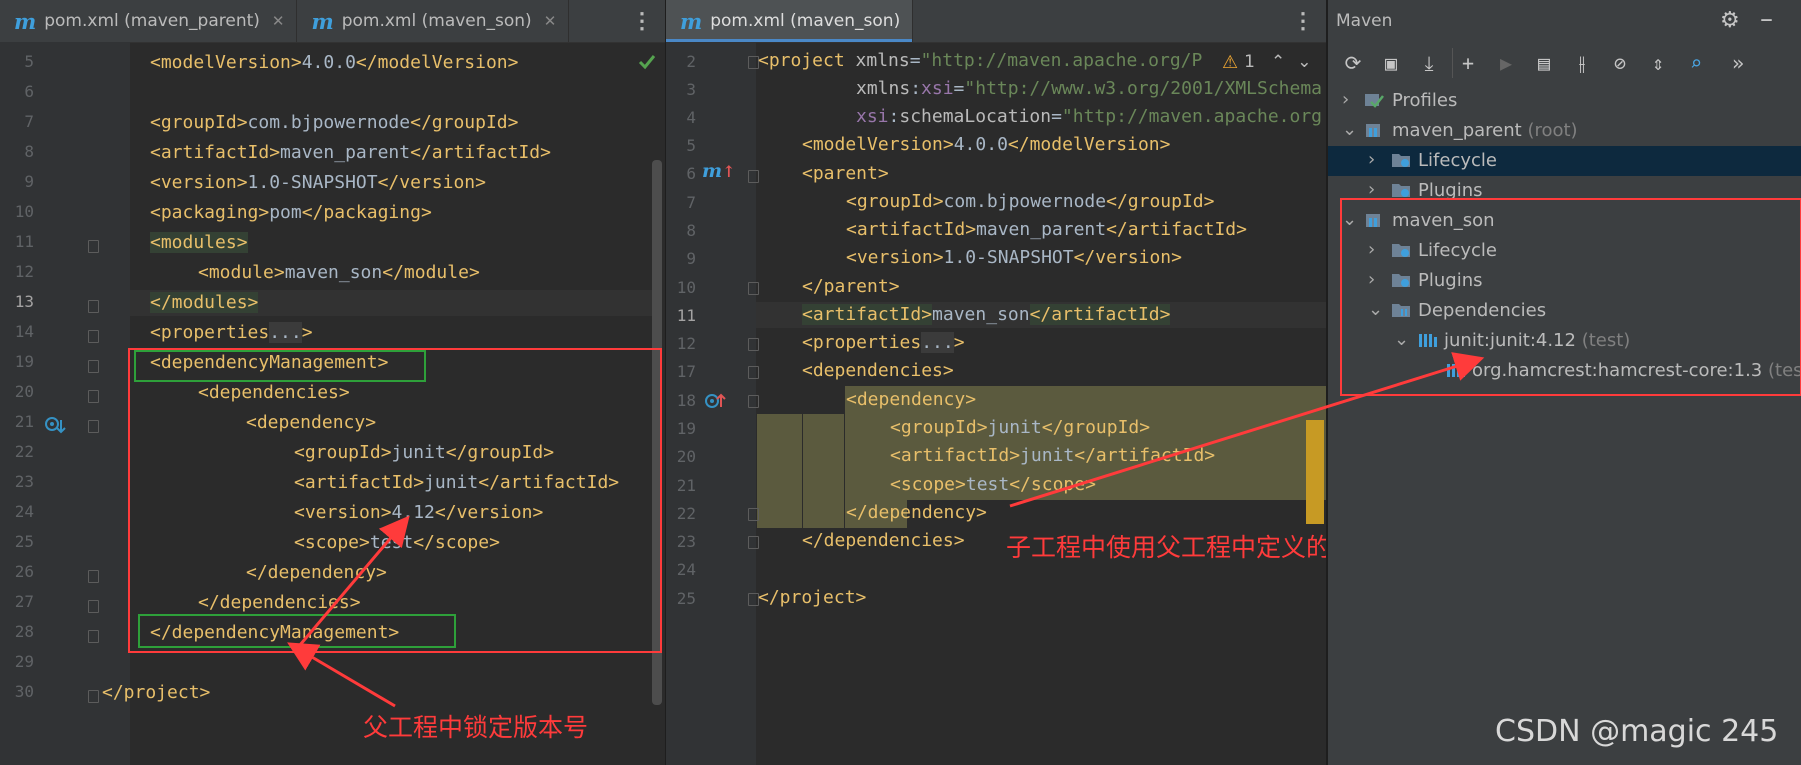 This screenshot has width=1801, height=765. Describe the element at coordinates (715, 402) in the screenshot. I see `overrides-icon` at that location.